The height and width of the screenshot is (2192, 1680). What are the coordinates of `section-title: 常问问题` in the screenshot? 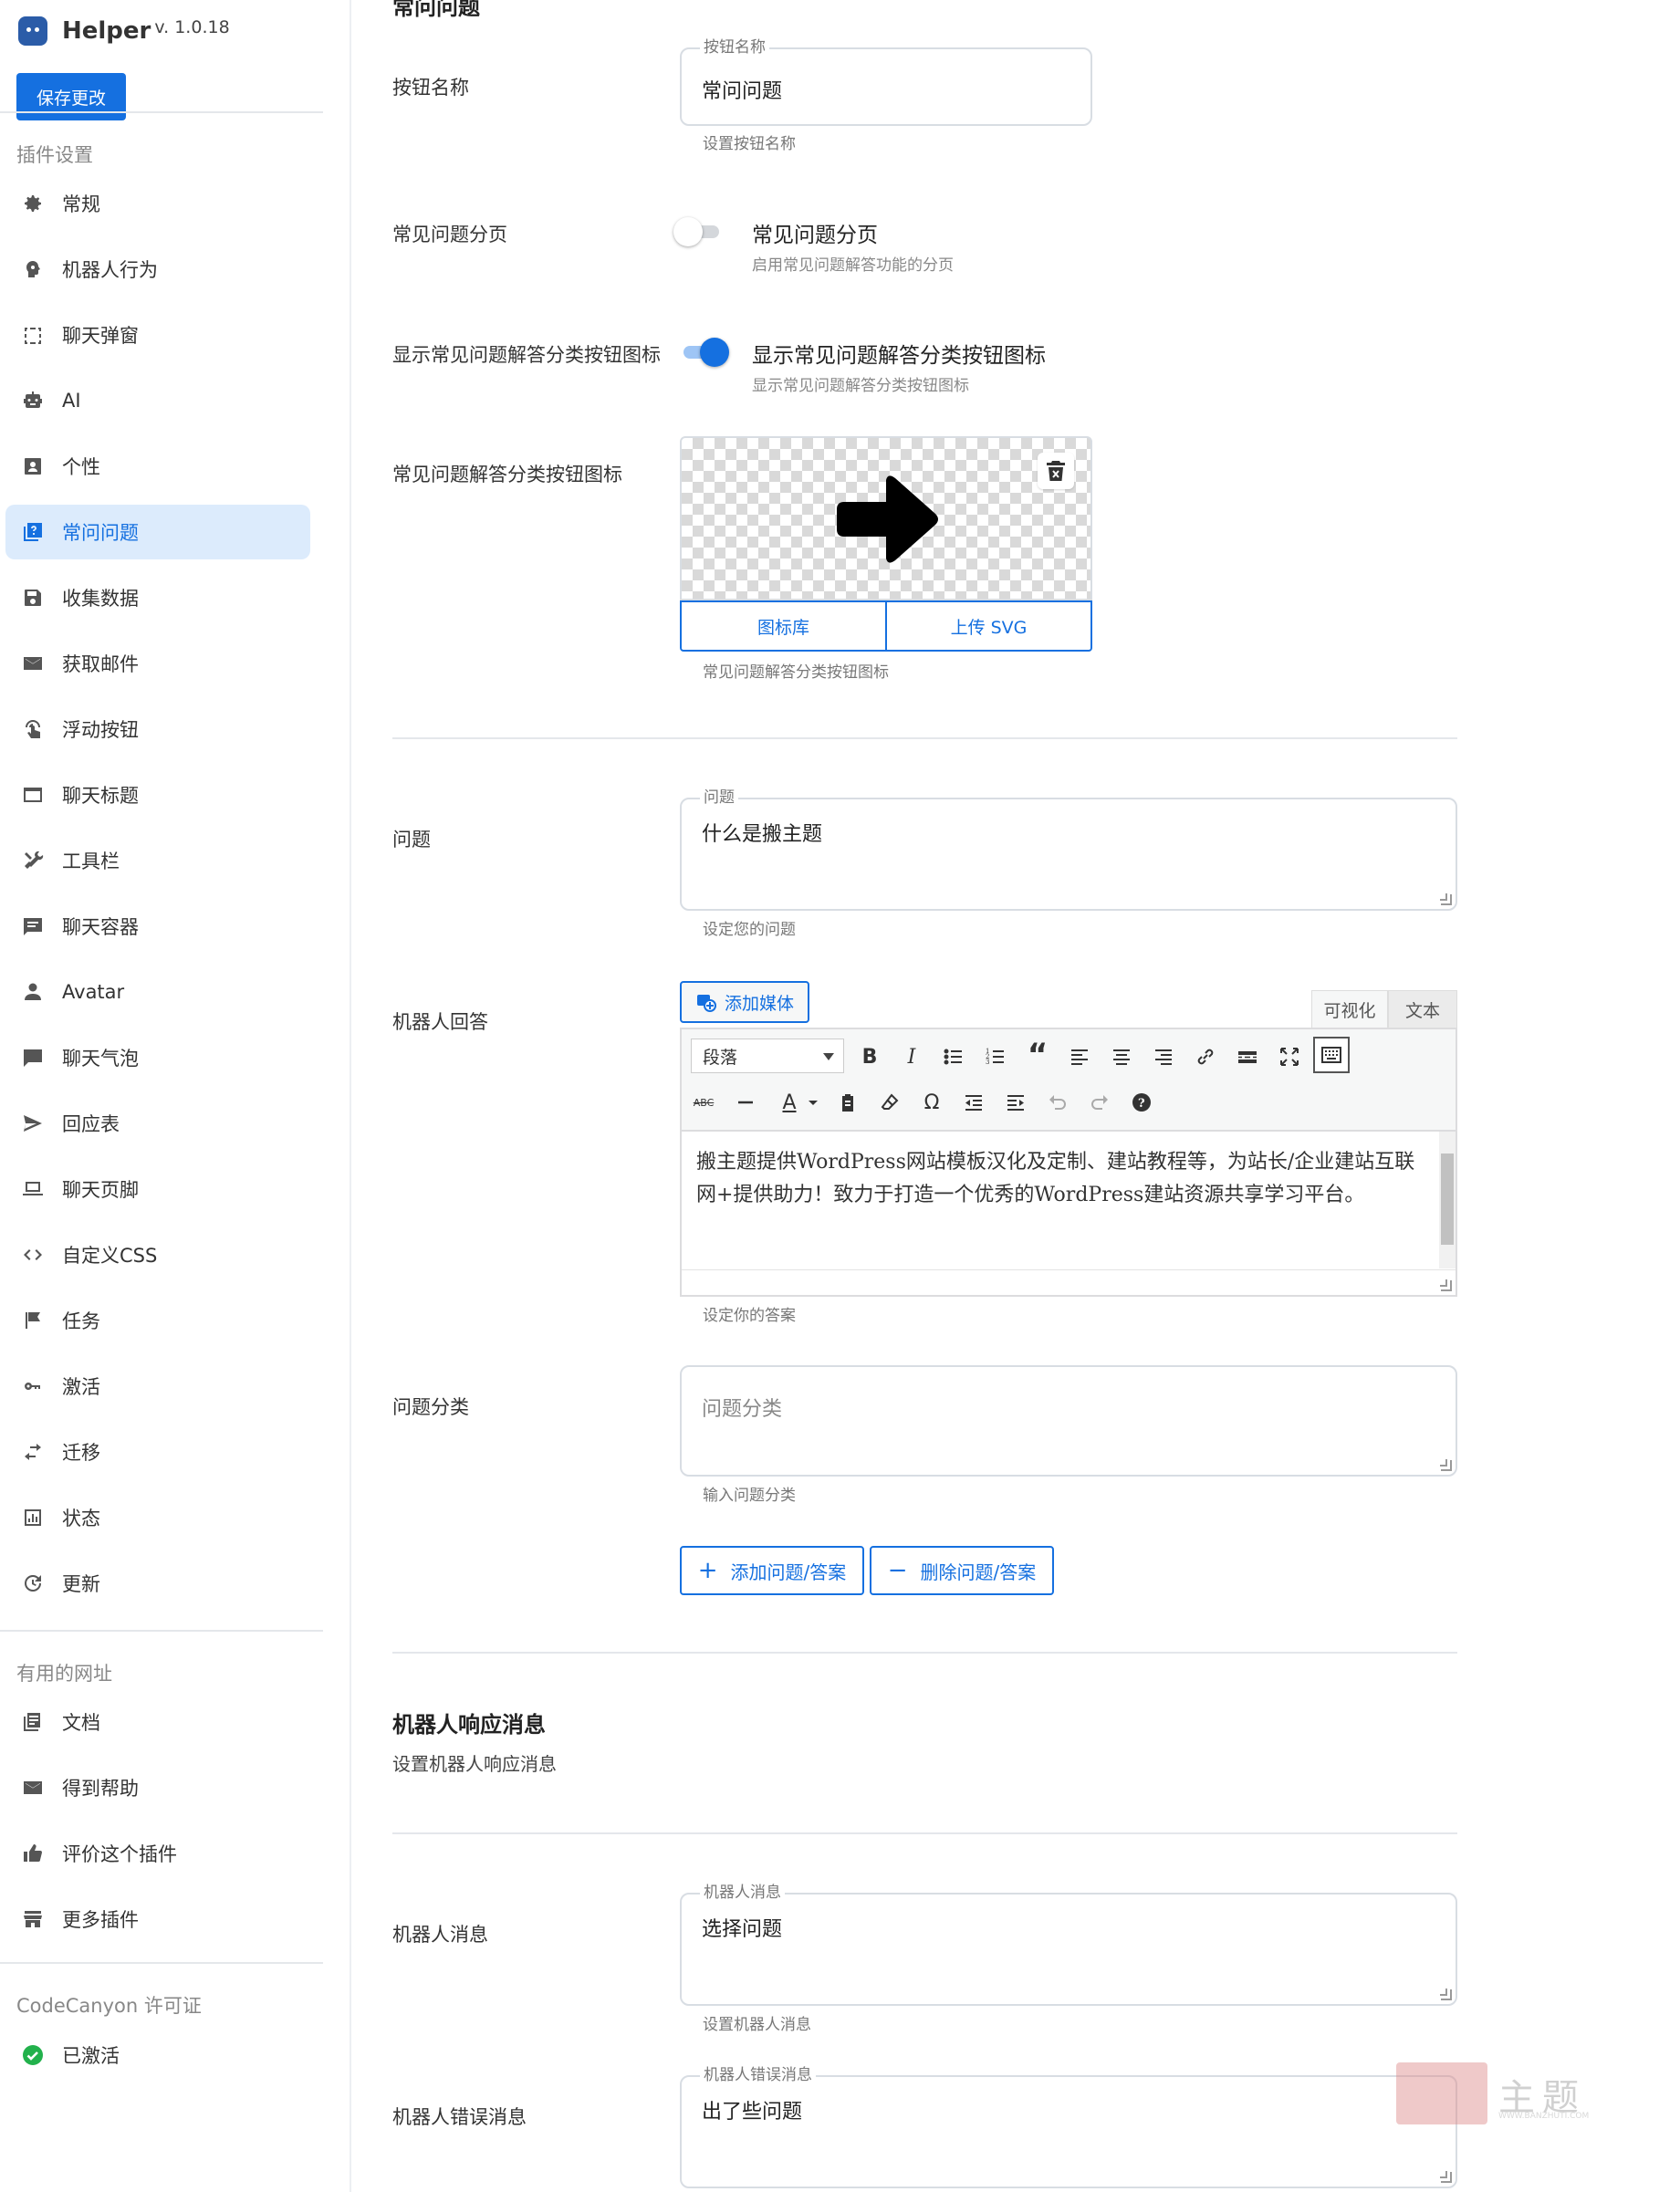 It's located at (436, 10).